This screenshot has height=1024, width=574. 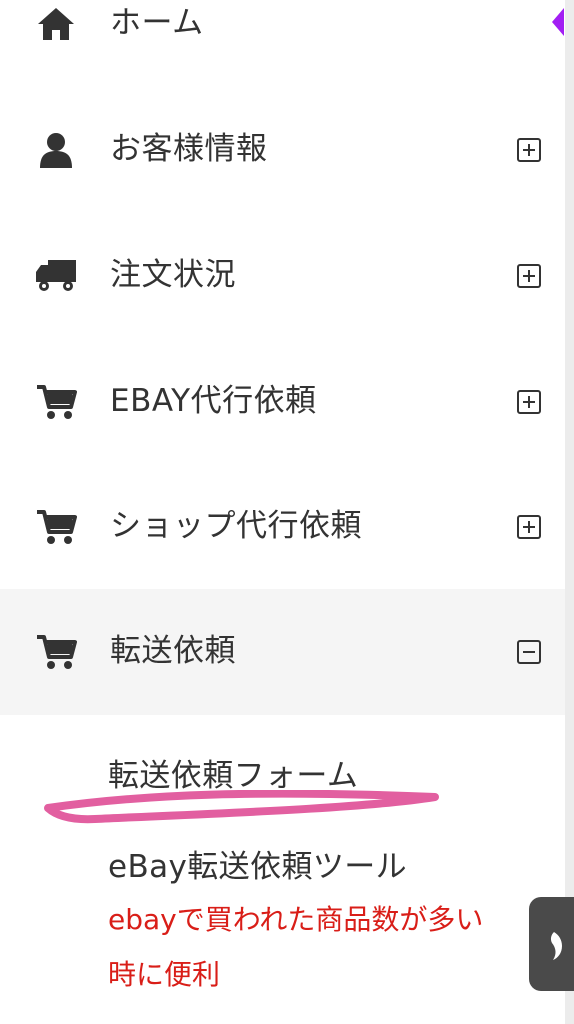 I want to click on submenu-ebay-forwarding-tool: eBay転送依頼ツール, so click(x=257, y=867).